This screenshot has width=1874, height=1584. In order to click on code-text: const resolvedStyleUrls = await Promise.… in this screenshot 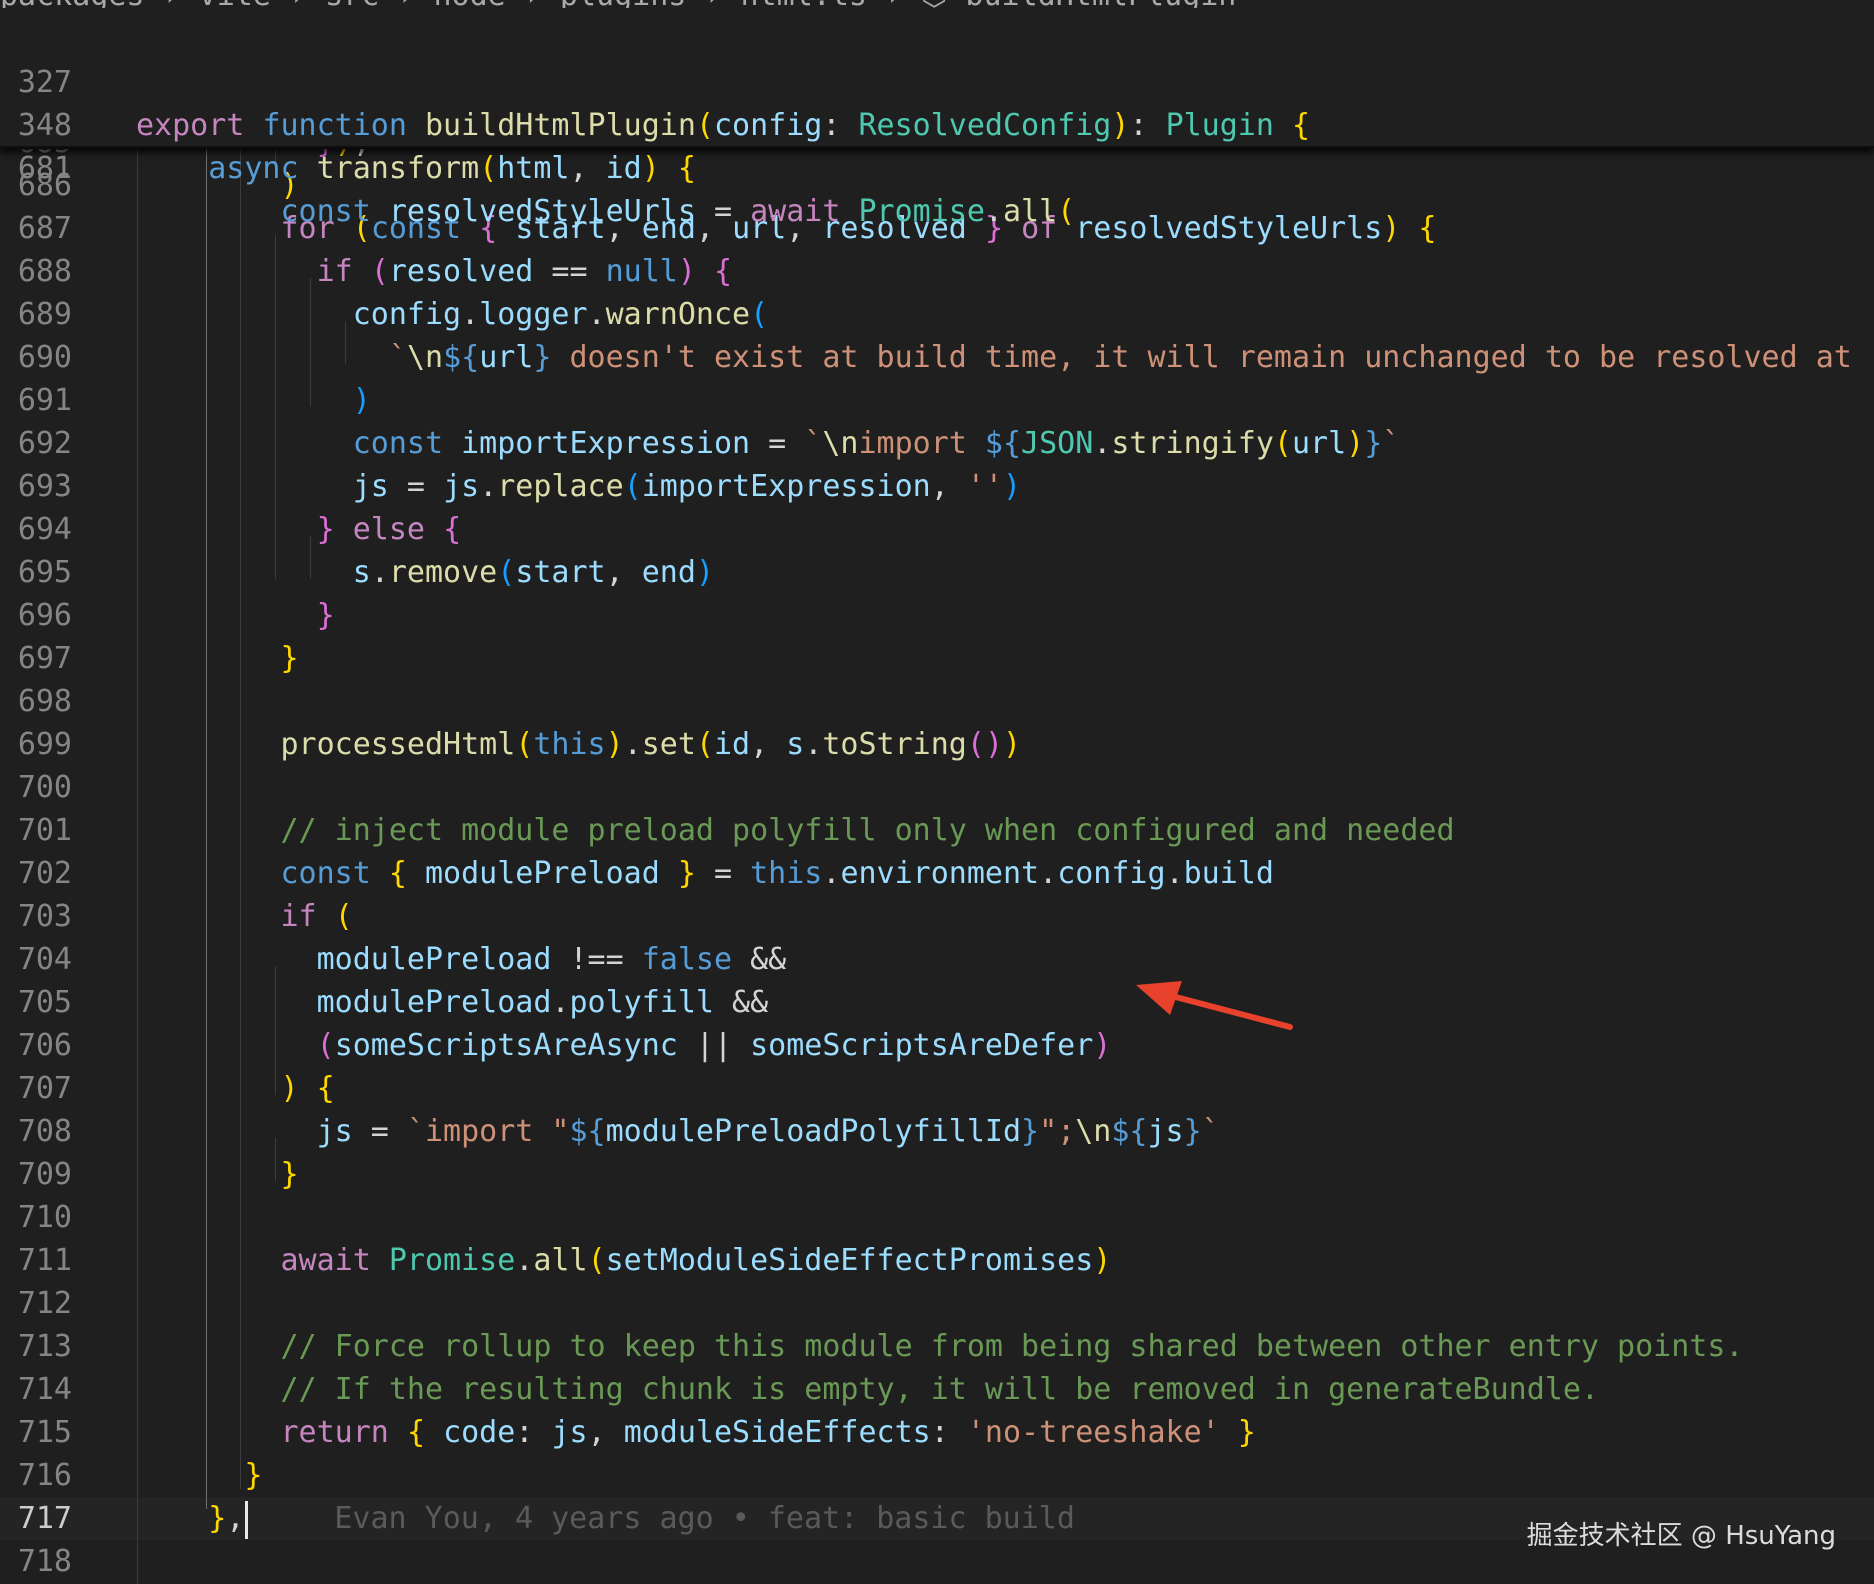, I will do `click(678, 211)`.